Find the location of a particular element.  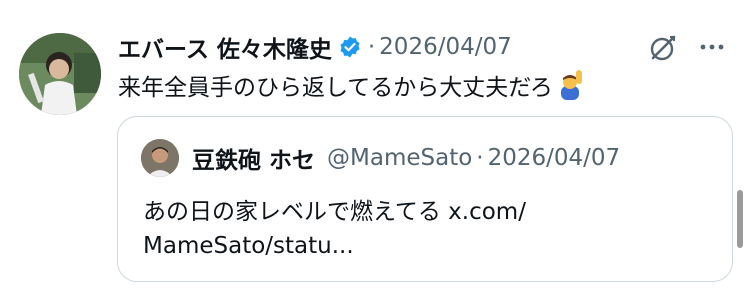

quoted-author-avatar is located at coordinates (160, 158).